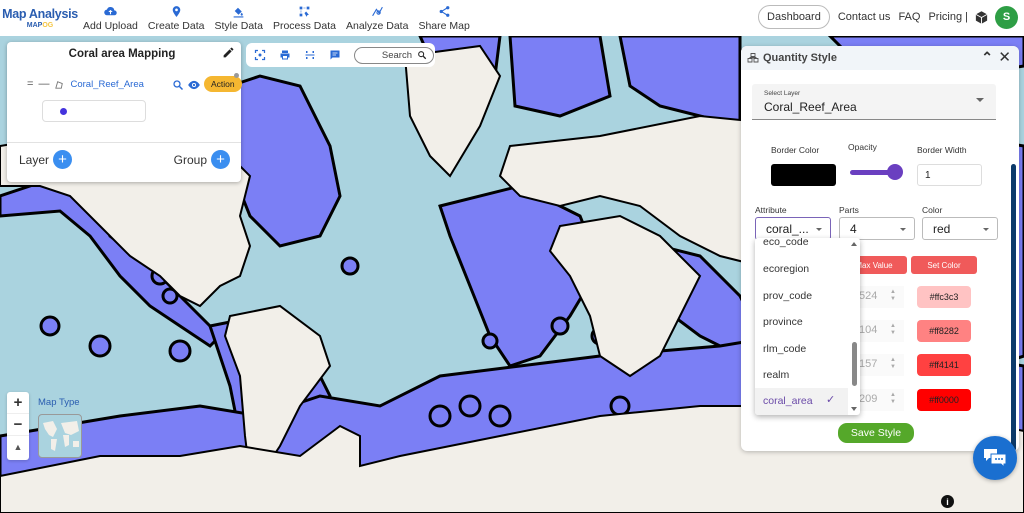 The image size is (1024, 513). Describe the element at coordinates (987, 57) in the screenshot. I see `collapse-icon: ⌃` at that location.